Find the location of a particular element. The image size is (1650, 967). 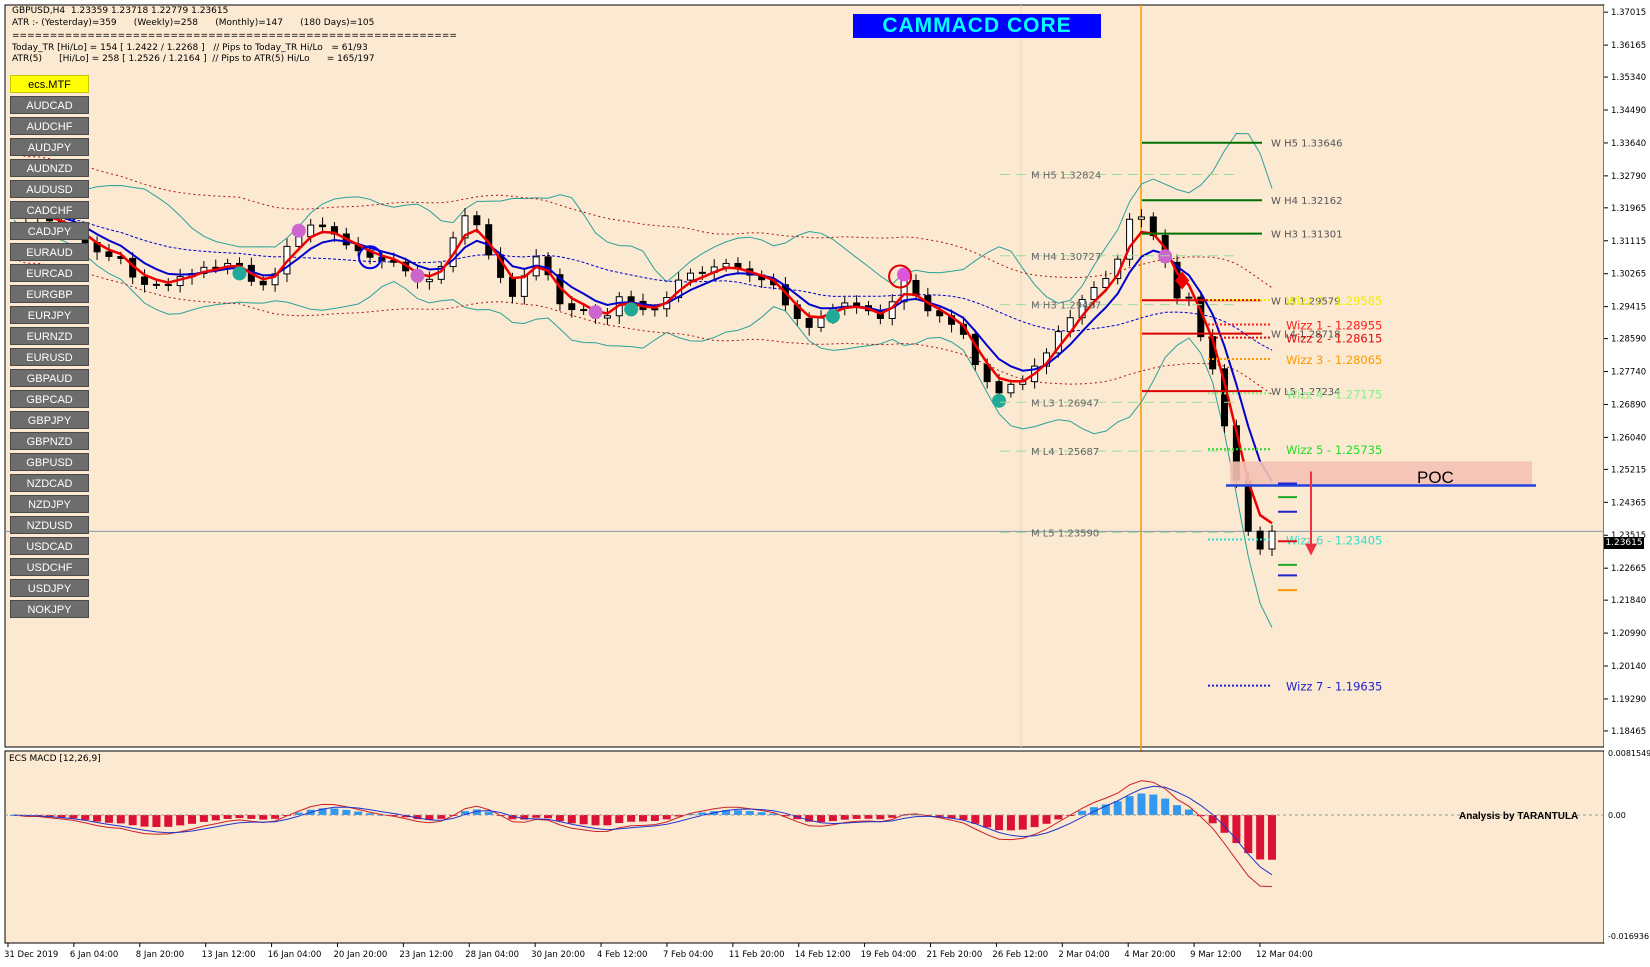

symbol-button-cadjpy: CADJPY is located at coordinates (49, 231).